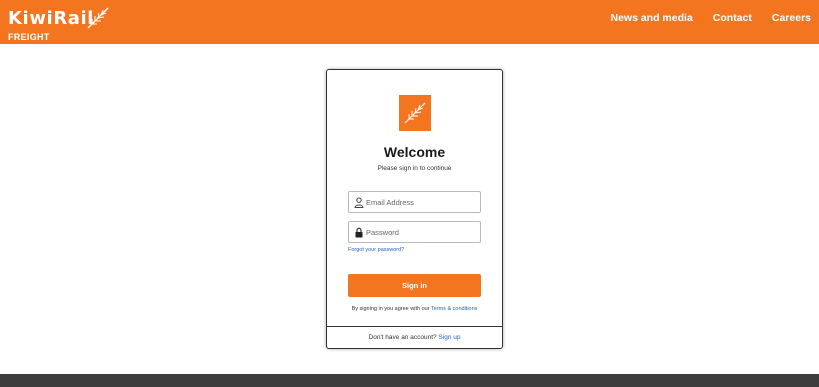 This screenshot has width=819, height=387. I want to click on brand-logo: KiwiRail FREIGHT, so click(60, 24).